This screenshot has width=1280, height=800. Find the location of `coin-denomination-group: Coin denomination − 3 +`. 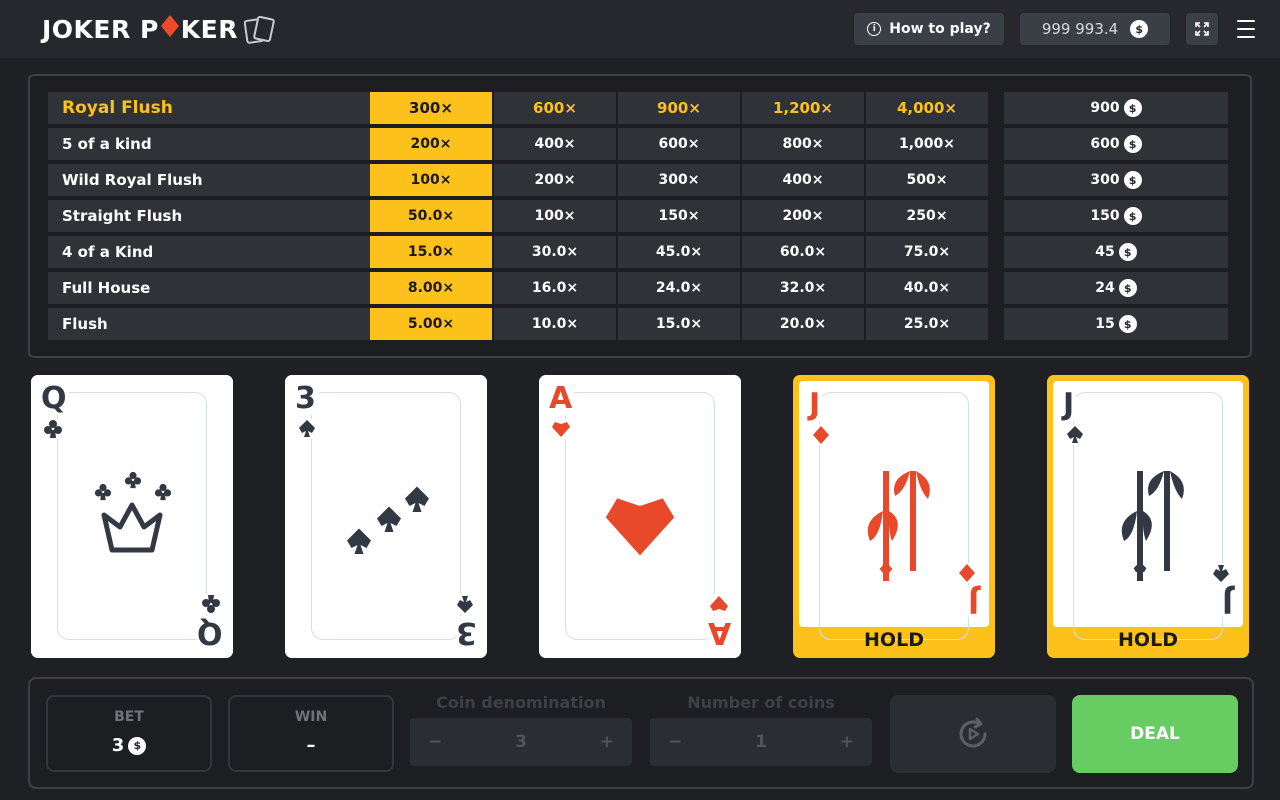

coin-denomination-group: Coin denomination − 3 + is located at coordinates (521, 729).